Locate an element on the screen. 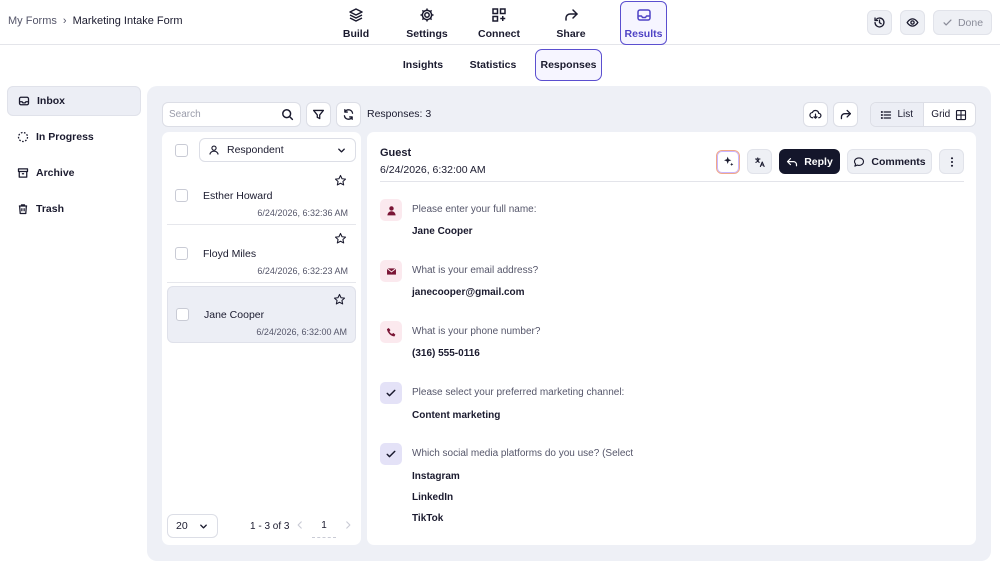 This screenshot has width=1000, height=568. respondent-name: Floyd Miles is located at coordinates (230, 254).